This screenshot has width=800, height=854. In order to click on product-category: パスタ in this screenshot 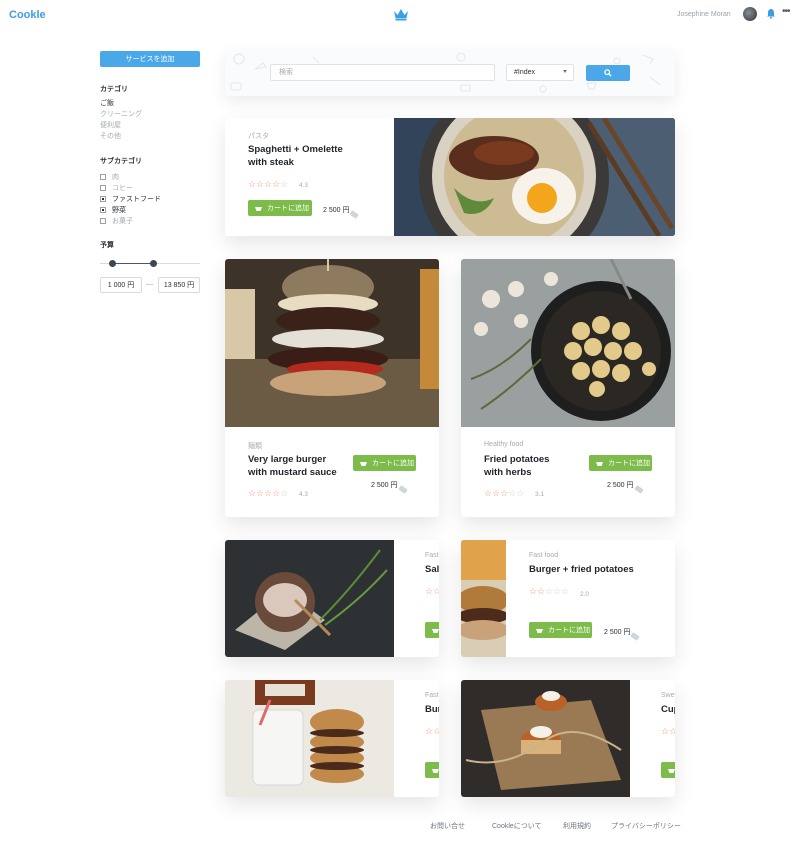, I will do `click(258, 136)`.